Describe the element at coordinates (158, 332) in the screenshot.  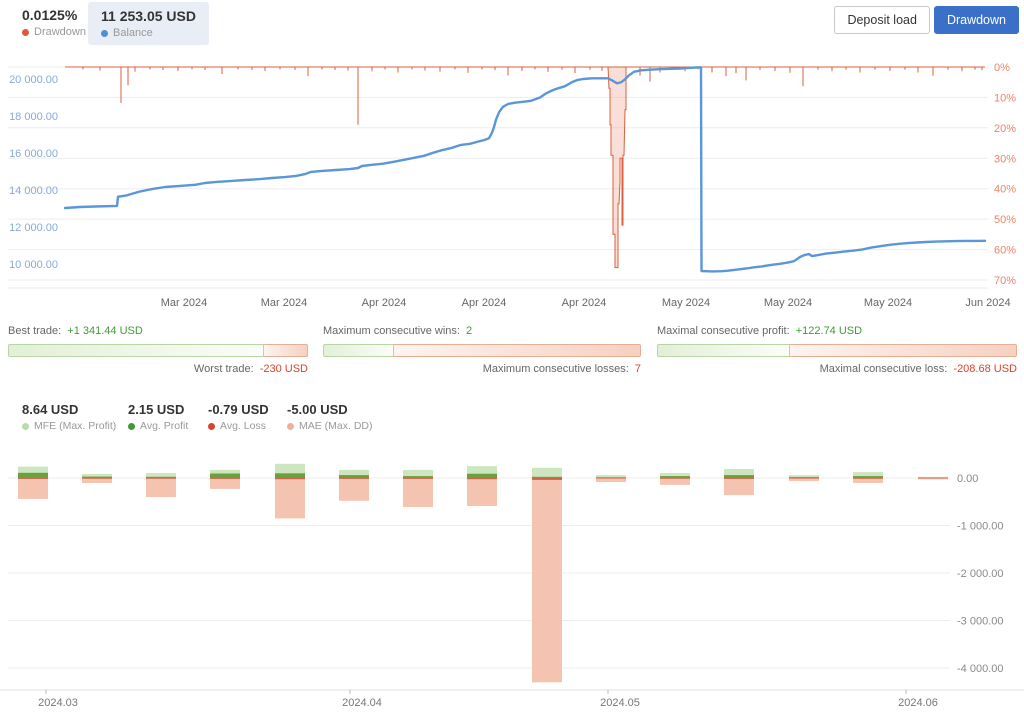
I see `best-trade-line: Best trade: +1 341.44 USD` at that location.